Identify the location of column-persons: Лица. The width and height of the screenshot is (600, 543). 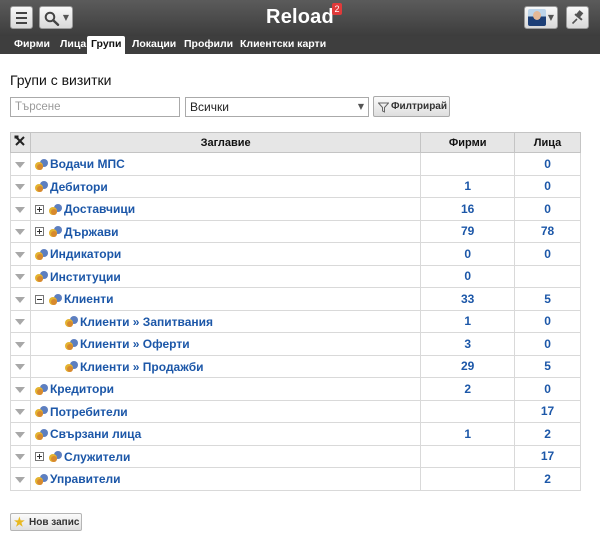
(547, 142).